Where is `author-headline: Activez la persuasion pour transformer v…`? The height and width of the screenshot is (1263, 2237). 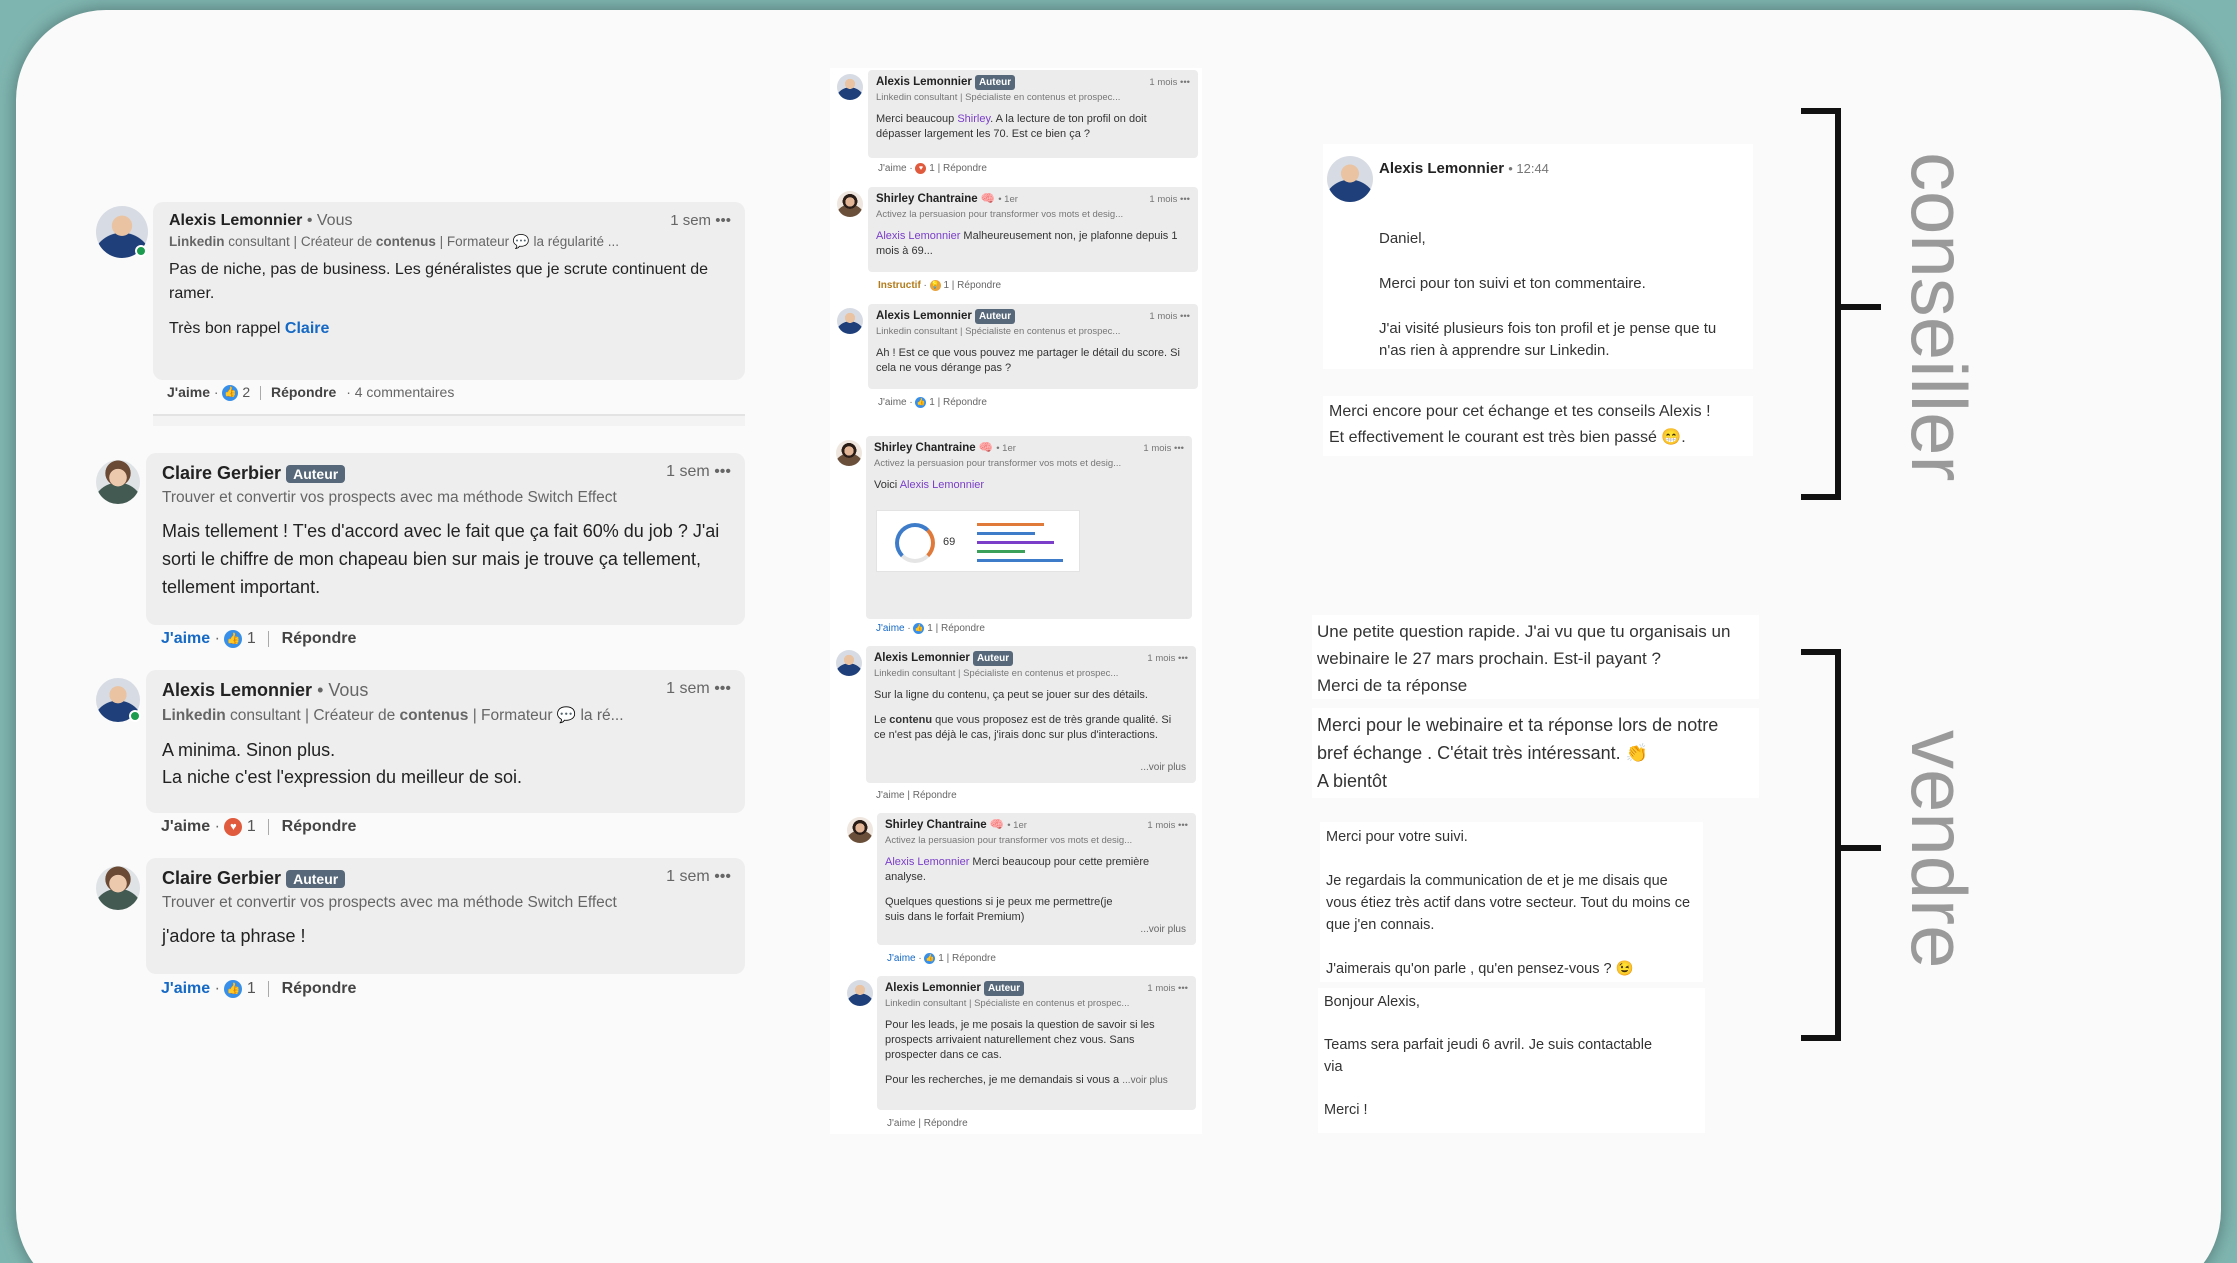 author-headline: Activez la persuasion pour transformer v… is located at coordinates (1009, 840).